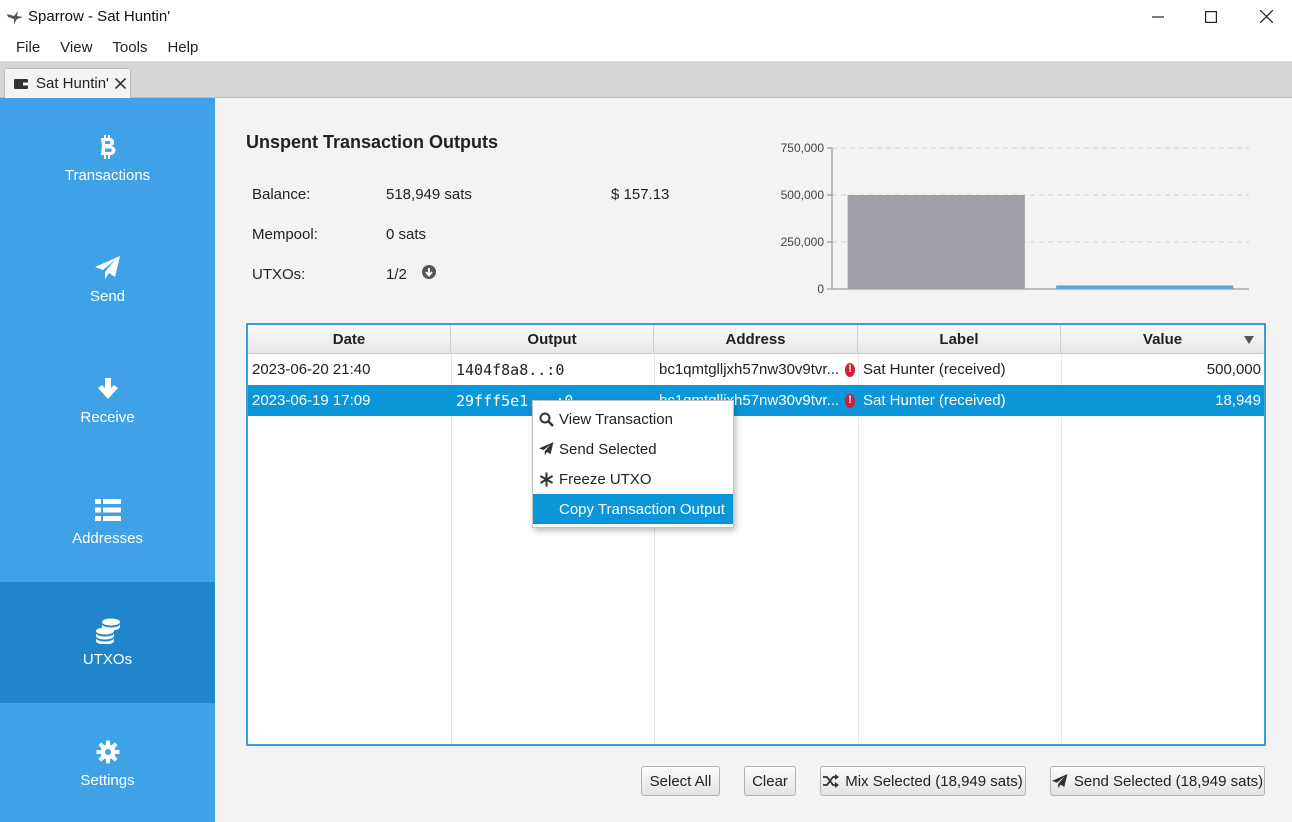 The width and height of the screenshot is (1292, 822). I want to click on gear-icon, so click(107, 752).